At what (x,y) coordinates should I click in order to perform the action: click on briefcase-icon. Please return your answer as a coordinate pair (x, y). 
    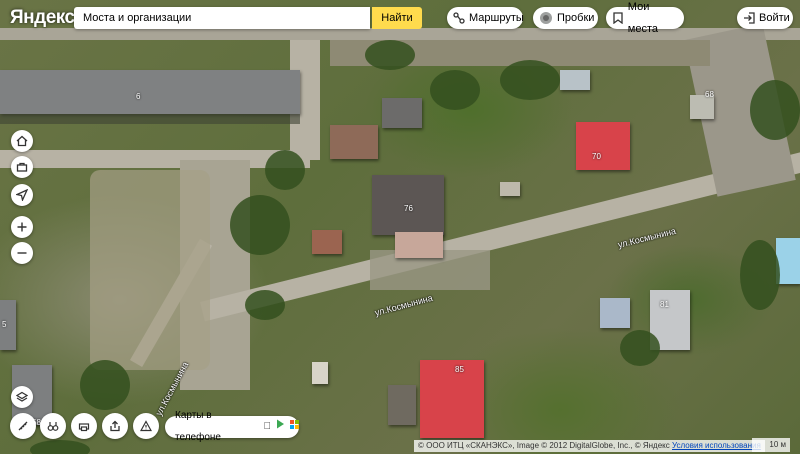
    Looking at the image, I should click on (22, 167).